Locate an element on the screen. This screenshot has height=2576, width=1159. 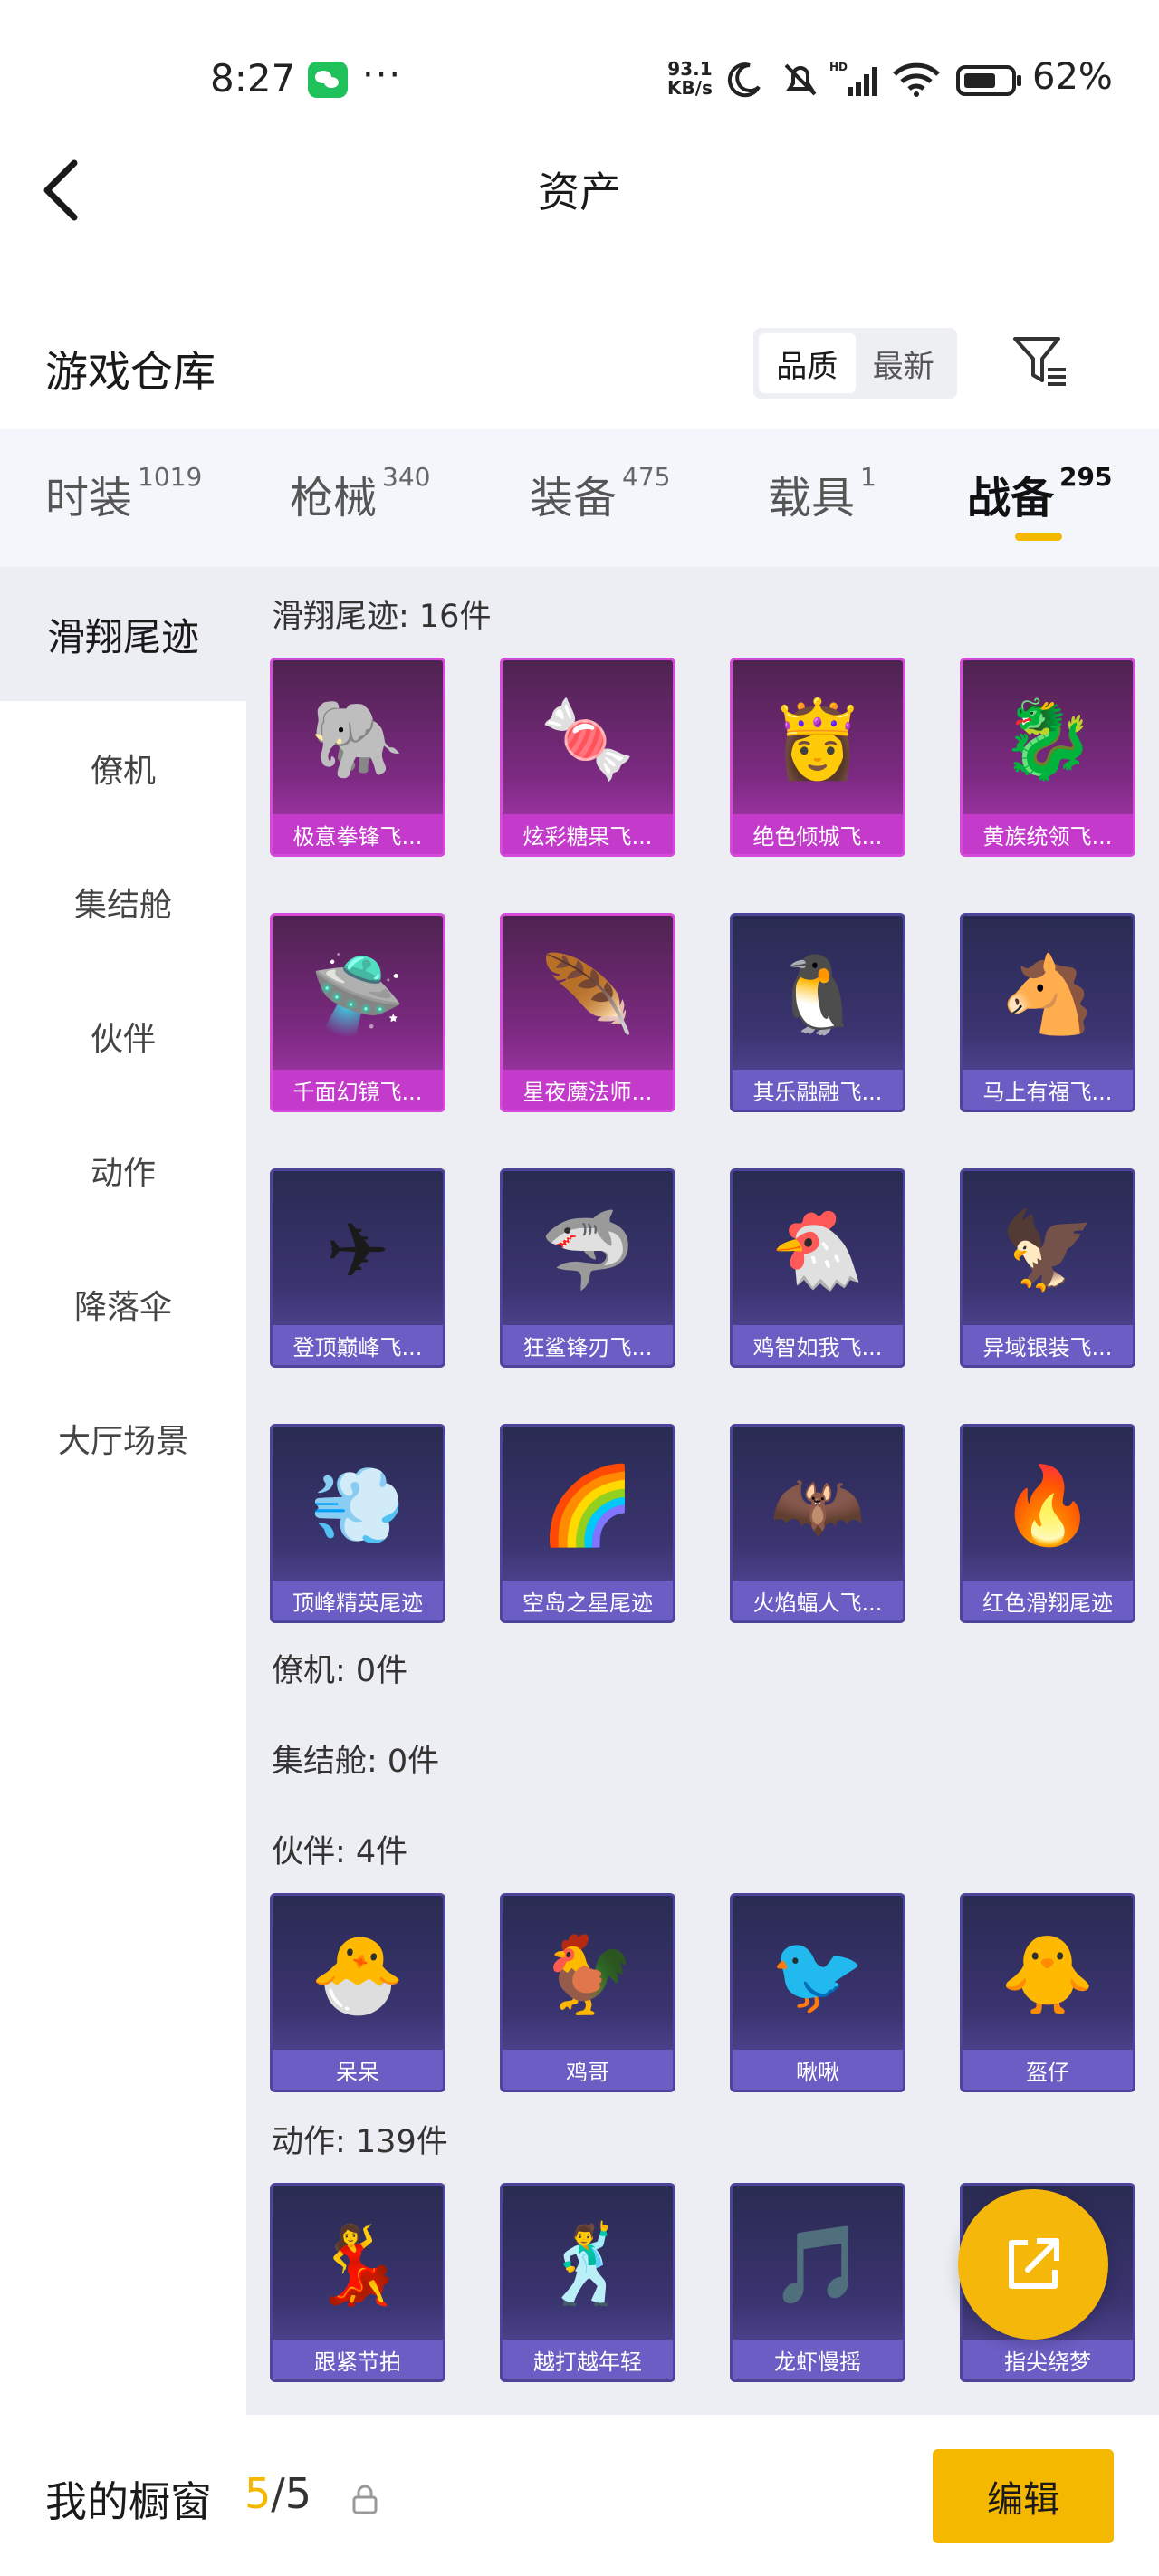
feather-wing-icon: 🪶 is located at coordinates (588, 995).